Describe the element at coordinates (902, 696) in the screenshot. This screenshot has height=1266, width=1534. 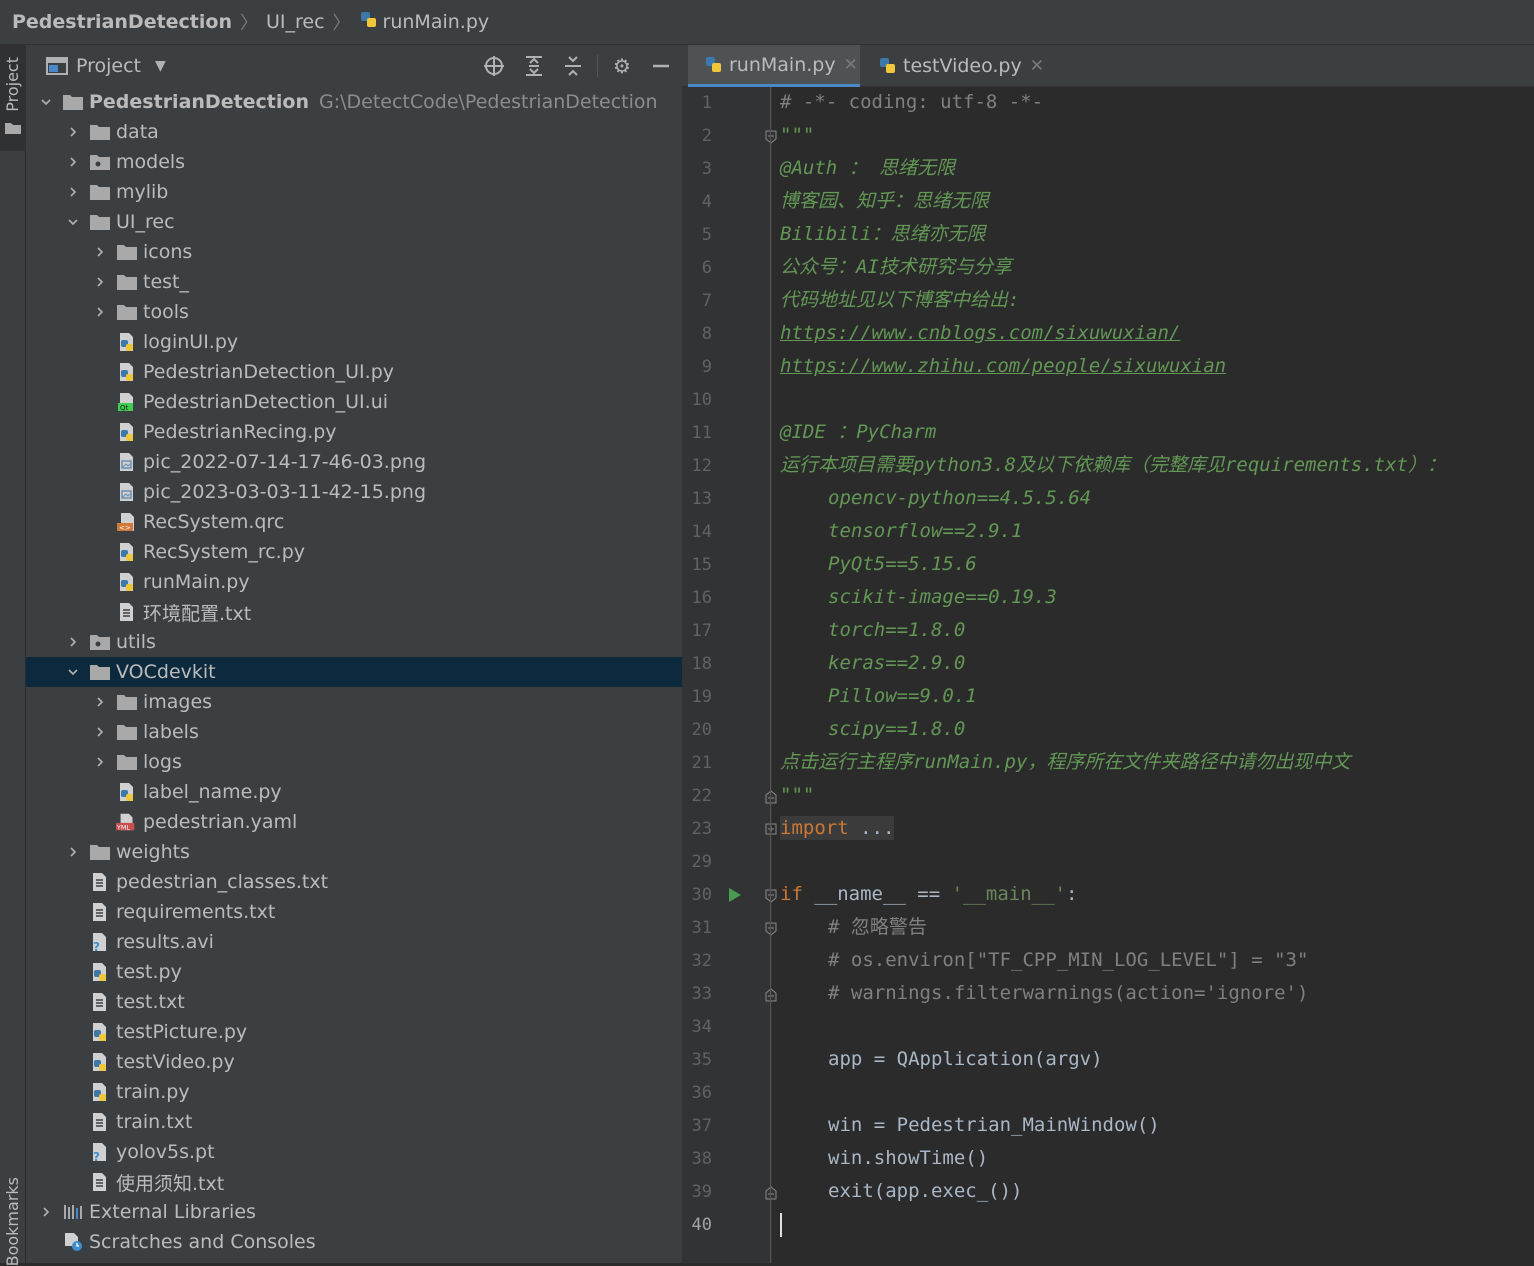
I see `code-line: Pillow==9.0.1` at that location.